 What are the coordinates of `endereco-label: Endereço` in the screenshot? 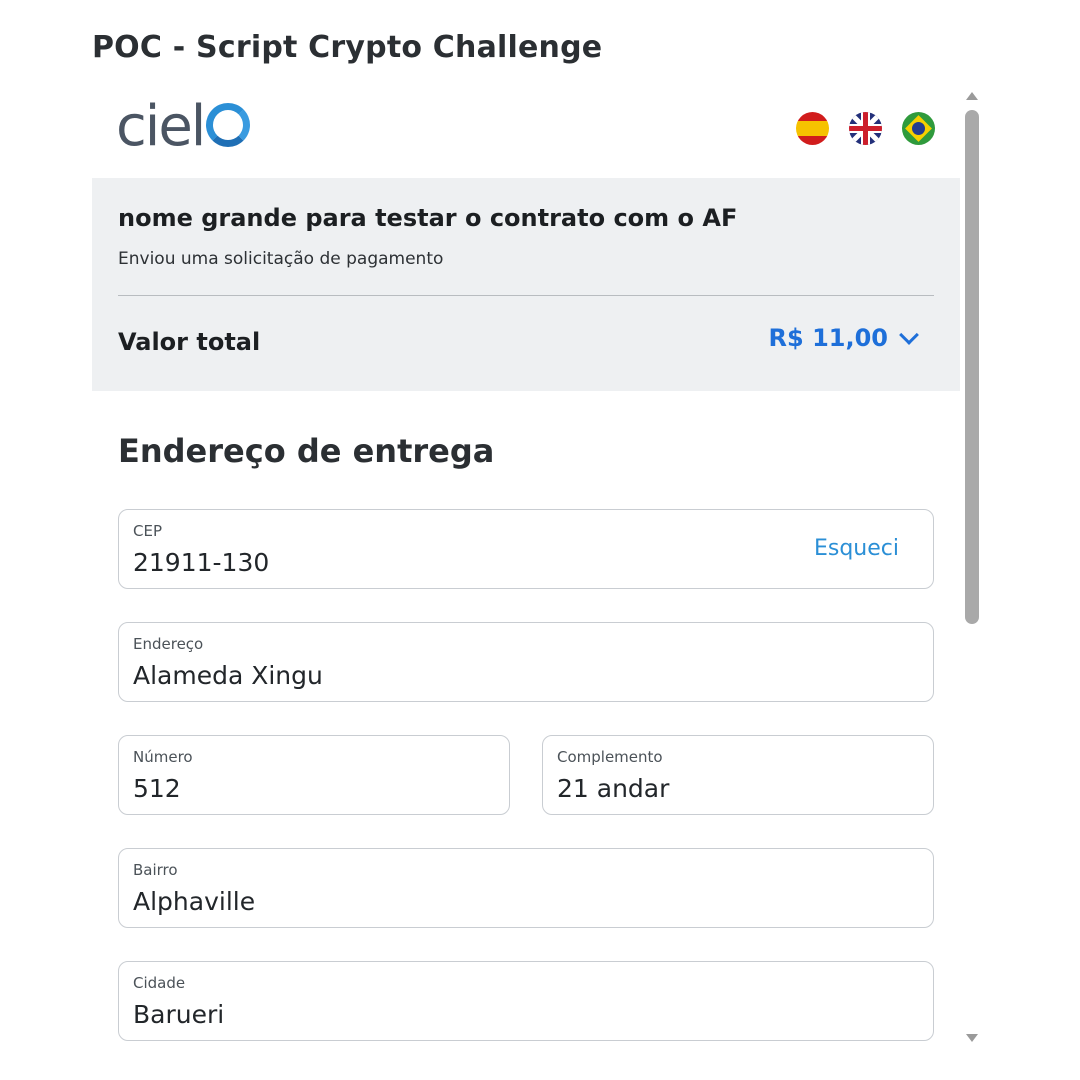 It's located at (168, 644).